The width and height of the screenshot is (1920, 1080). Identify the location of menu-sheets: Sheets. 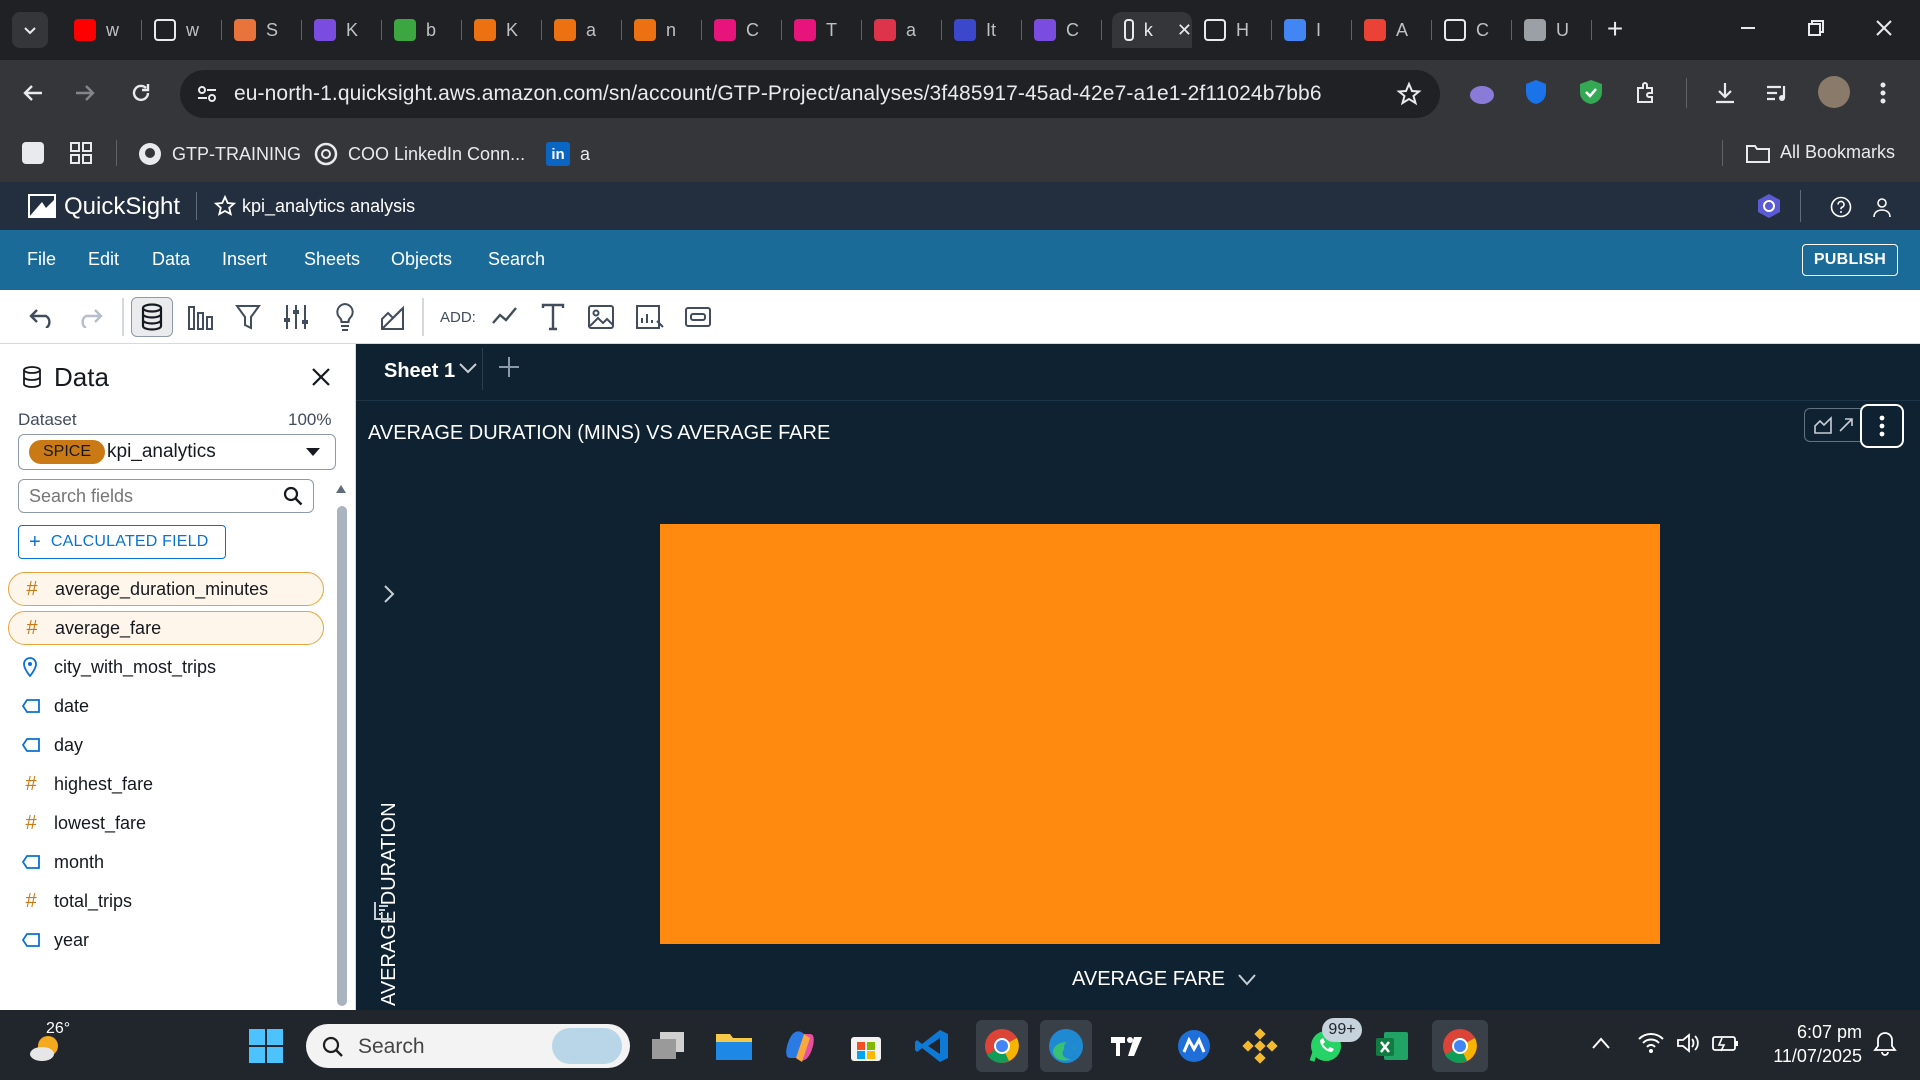
(332, 259).